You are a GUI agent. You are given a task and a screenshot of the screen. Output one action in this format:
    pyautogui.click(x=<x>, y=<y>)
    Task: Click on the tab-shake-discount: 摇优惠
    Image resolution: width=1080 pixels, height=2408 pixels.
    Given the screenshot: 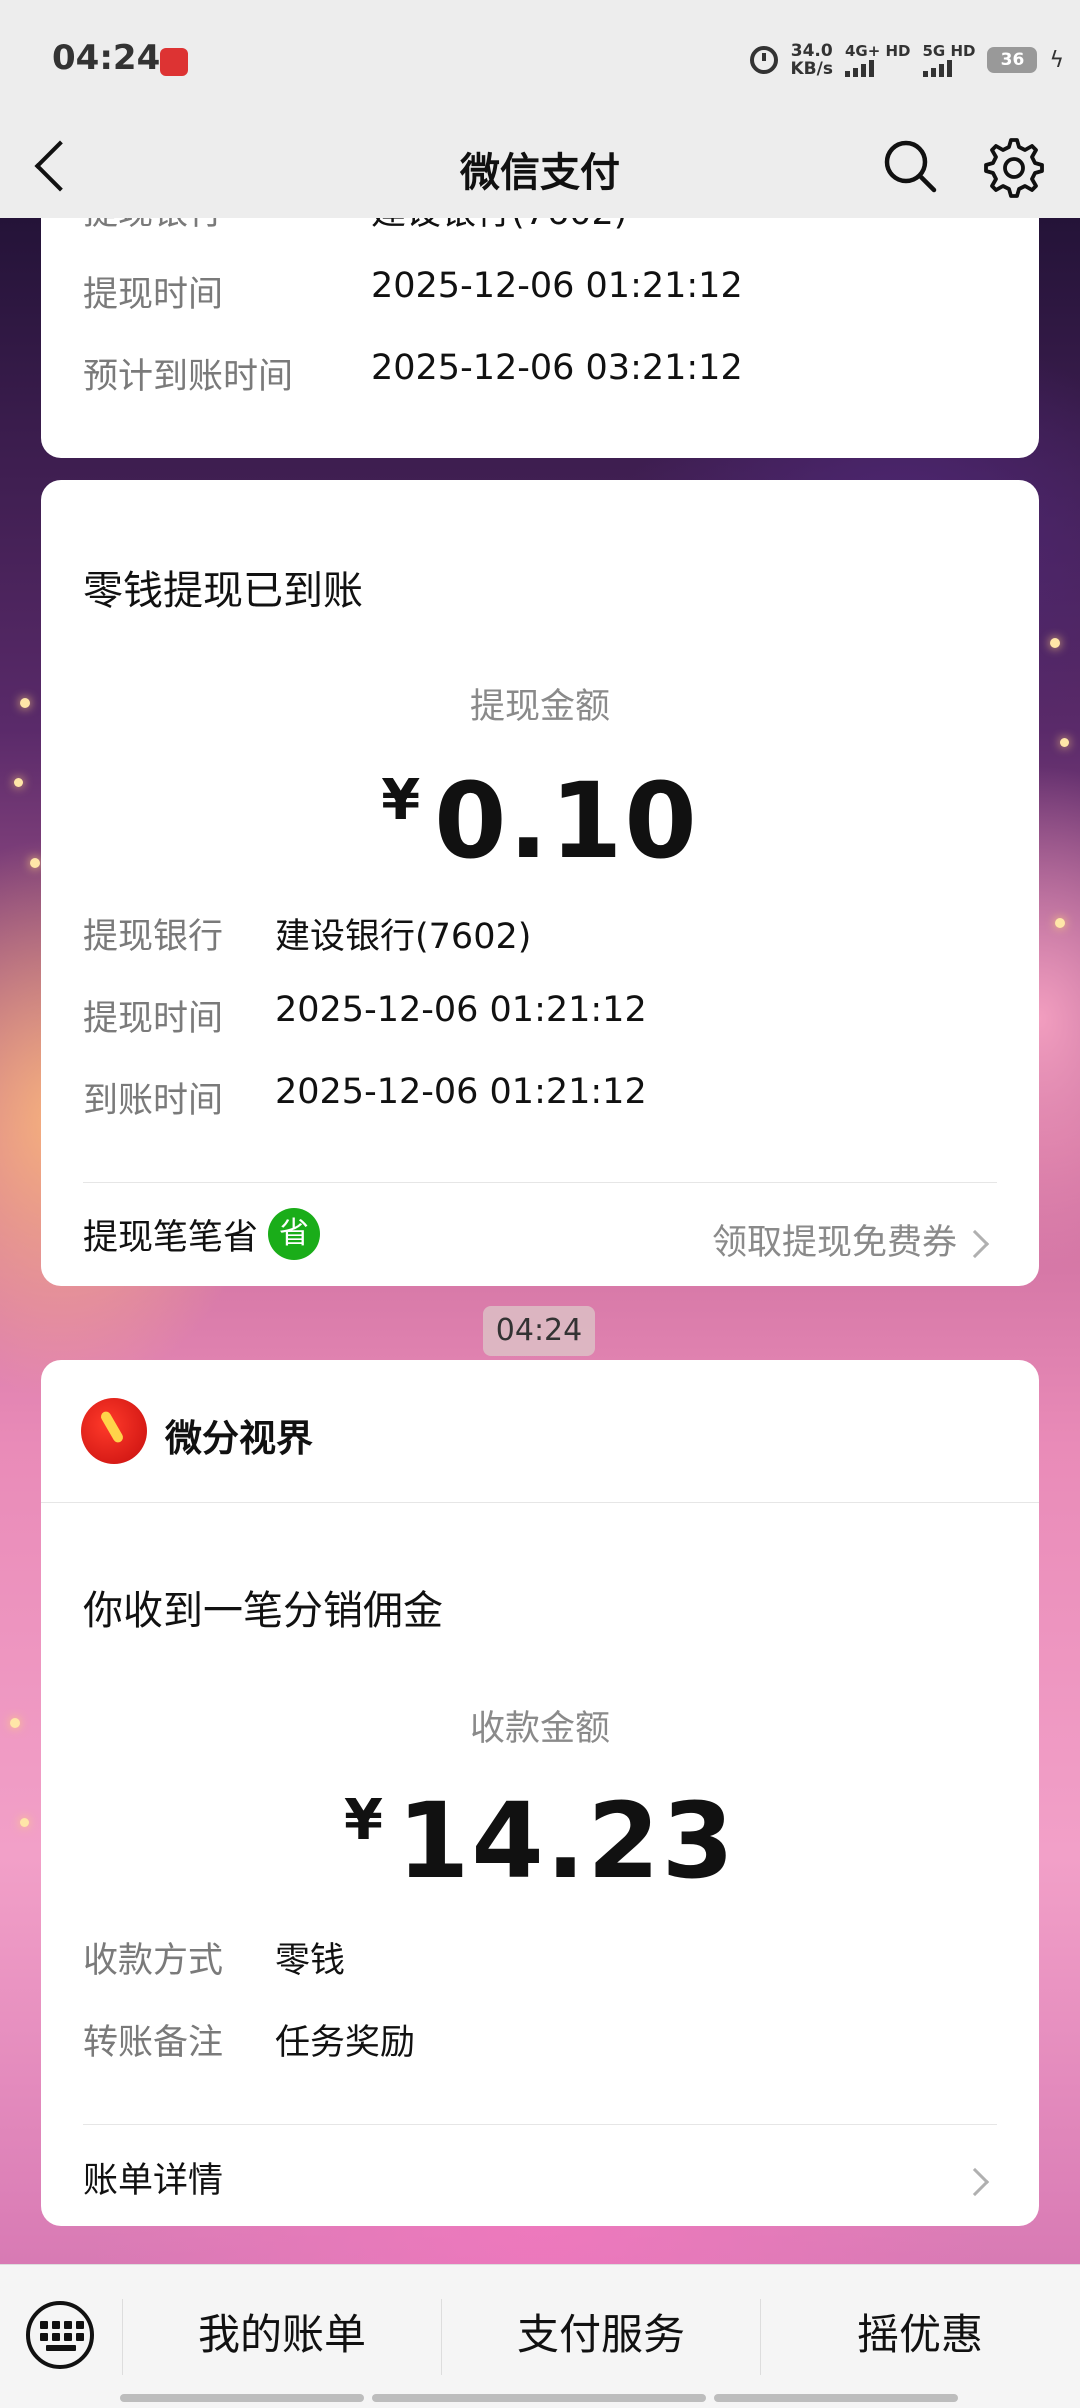 What is the action you would take?
    pyautogui.click(x=920, y=2335)
    